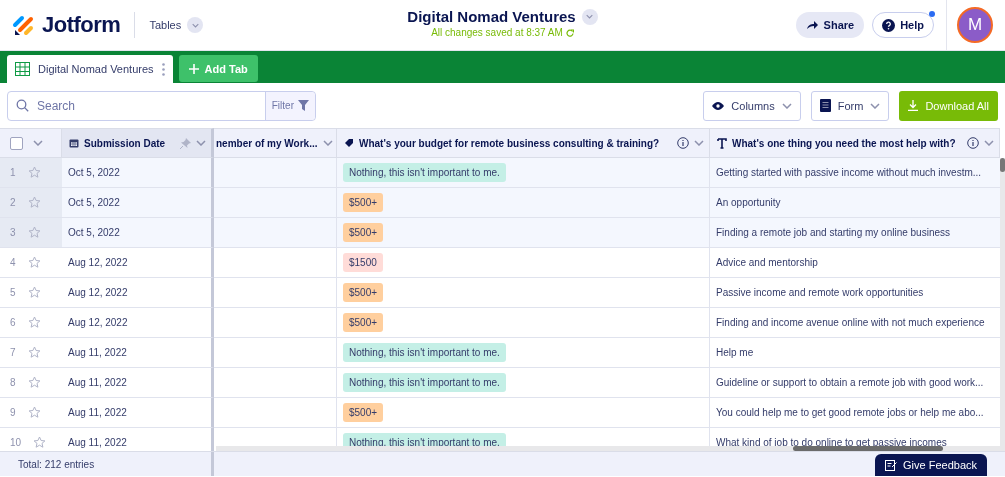 This screenshot has width=1005, height=477. I want to click on share-button: Share, so click(830, 25).